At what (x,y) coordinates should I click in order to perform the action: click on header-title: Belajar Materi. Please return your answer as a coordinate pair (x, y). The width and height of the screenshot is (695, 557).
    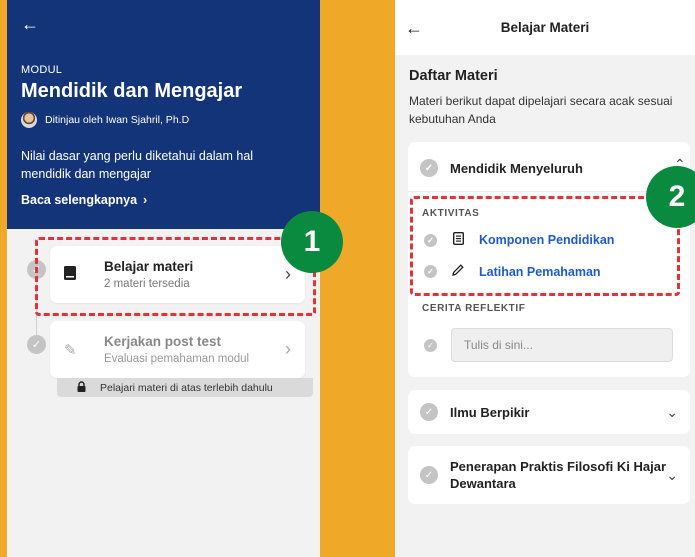
    Looking at the image, I should click on (545, 27).